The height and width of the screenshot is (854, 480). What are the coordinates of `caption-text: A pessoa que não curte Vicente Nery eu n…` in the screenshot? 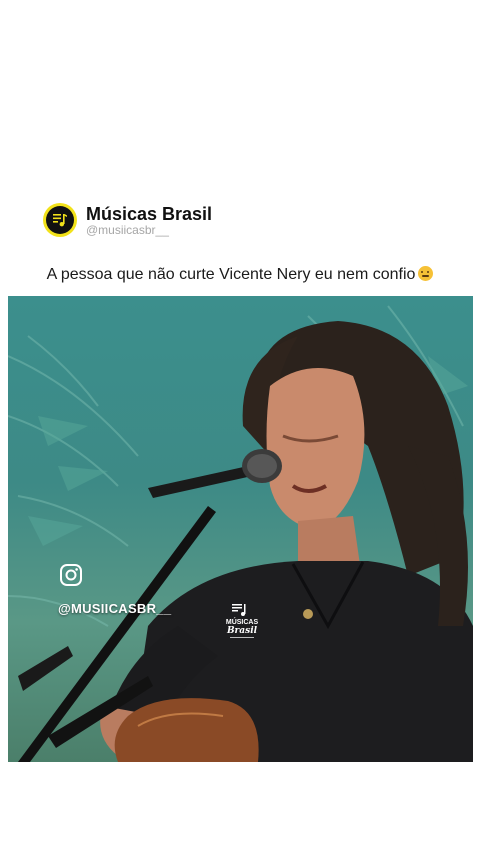 It's located at (231, 274).